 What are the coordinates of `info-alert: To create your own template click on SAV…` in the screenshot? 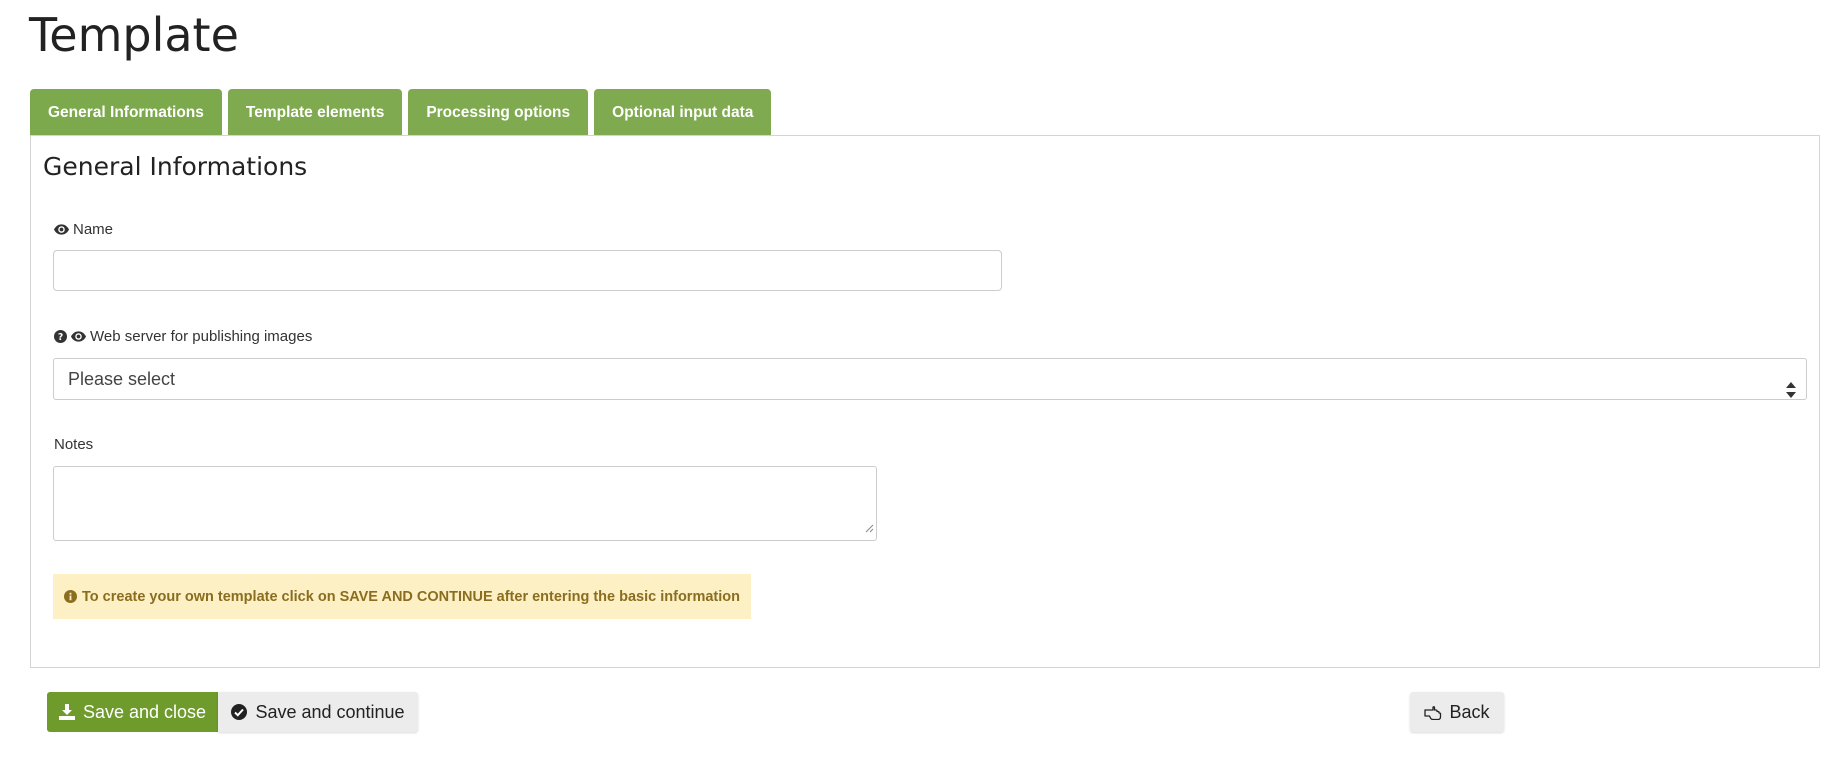 It's located at (402, 596).